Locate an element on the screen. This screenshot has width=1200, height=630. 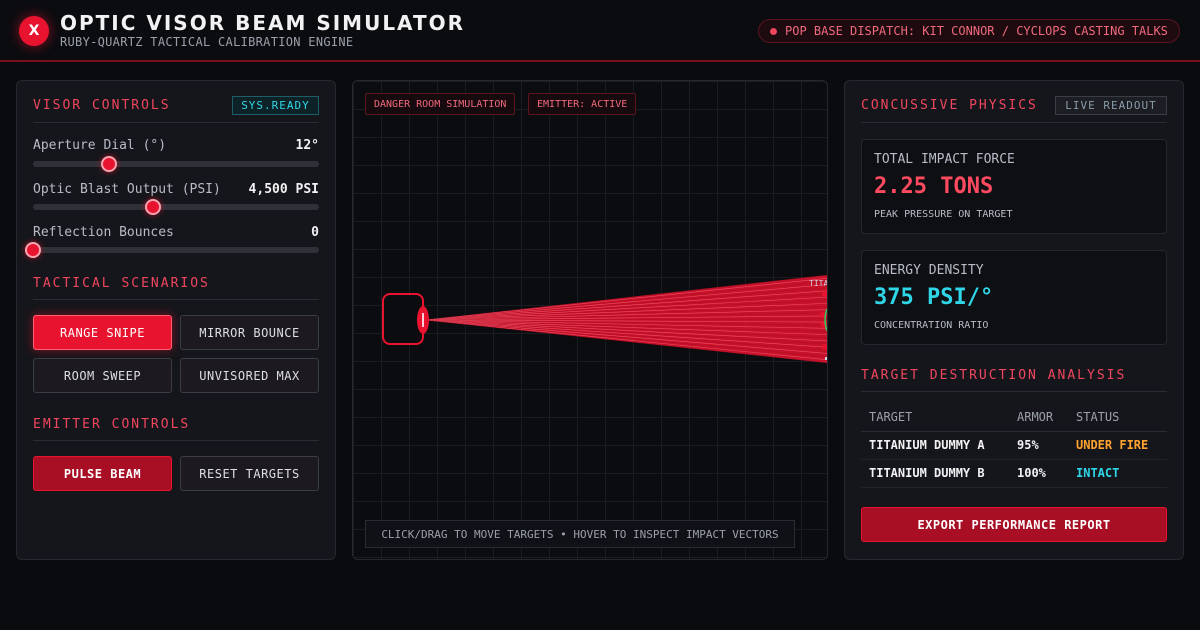
tactical-scenarios-title: TACTICAL SCENARIOS is located at coordinates (121, 283).